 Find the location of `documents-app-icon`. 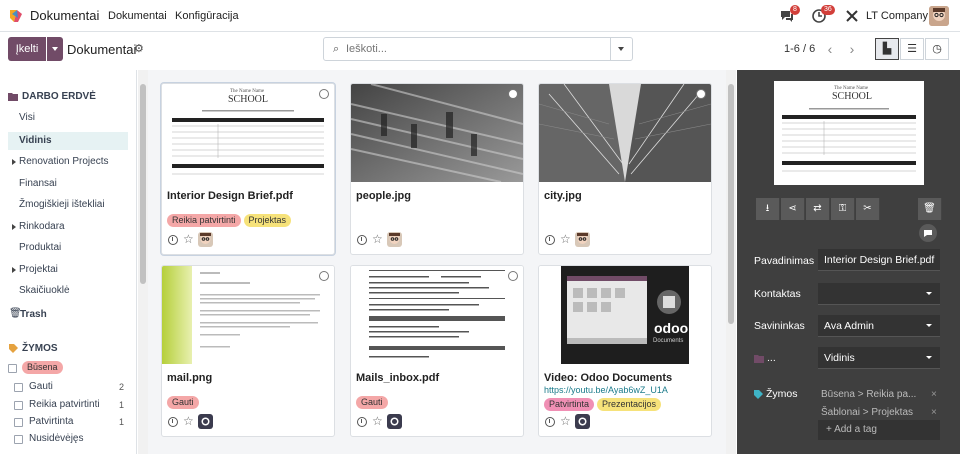

documents-app-icon is located at coordinates (16, 16).